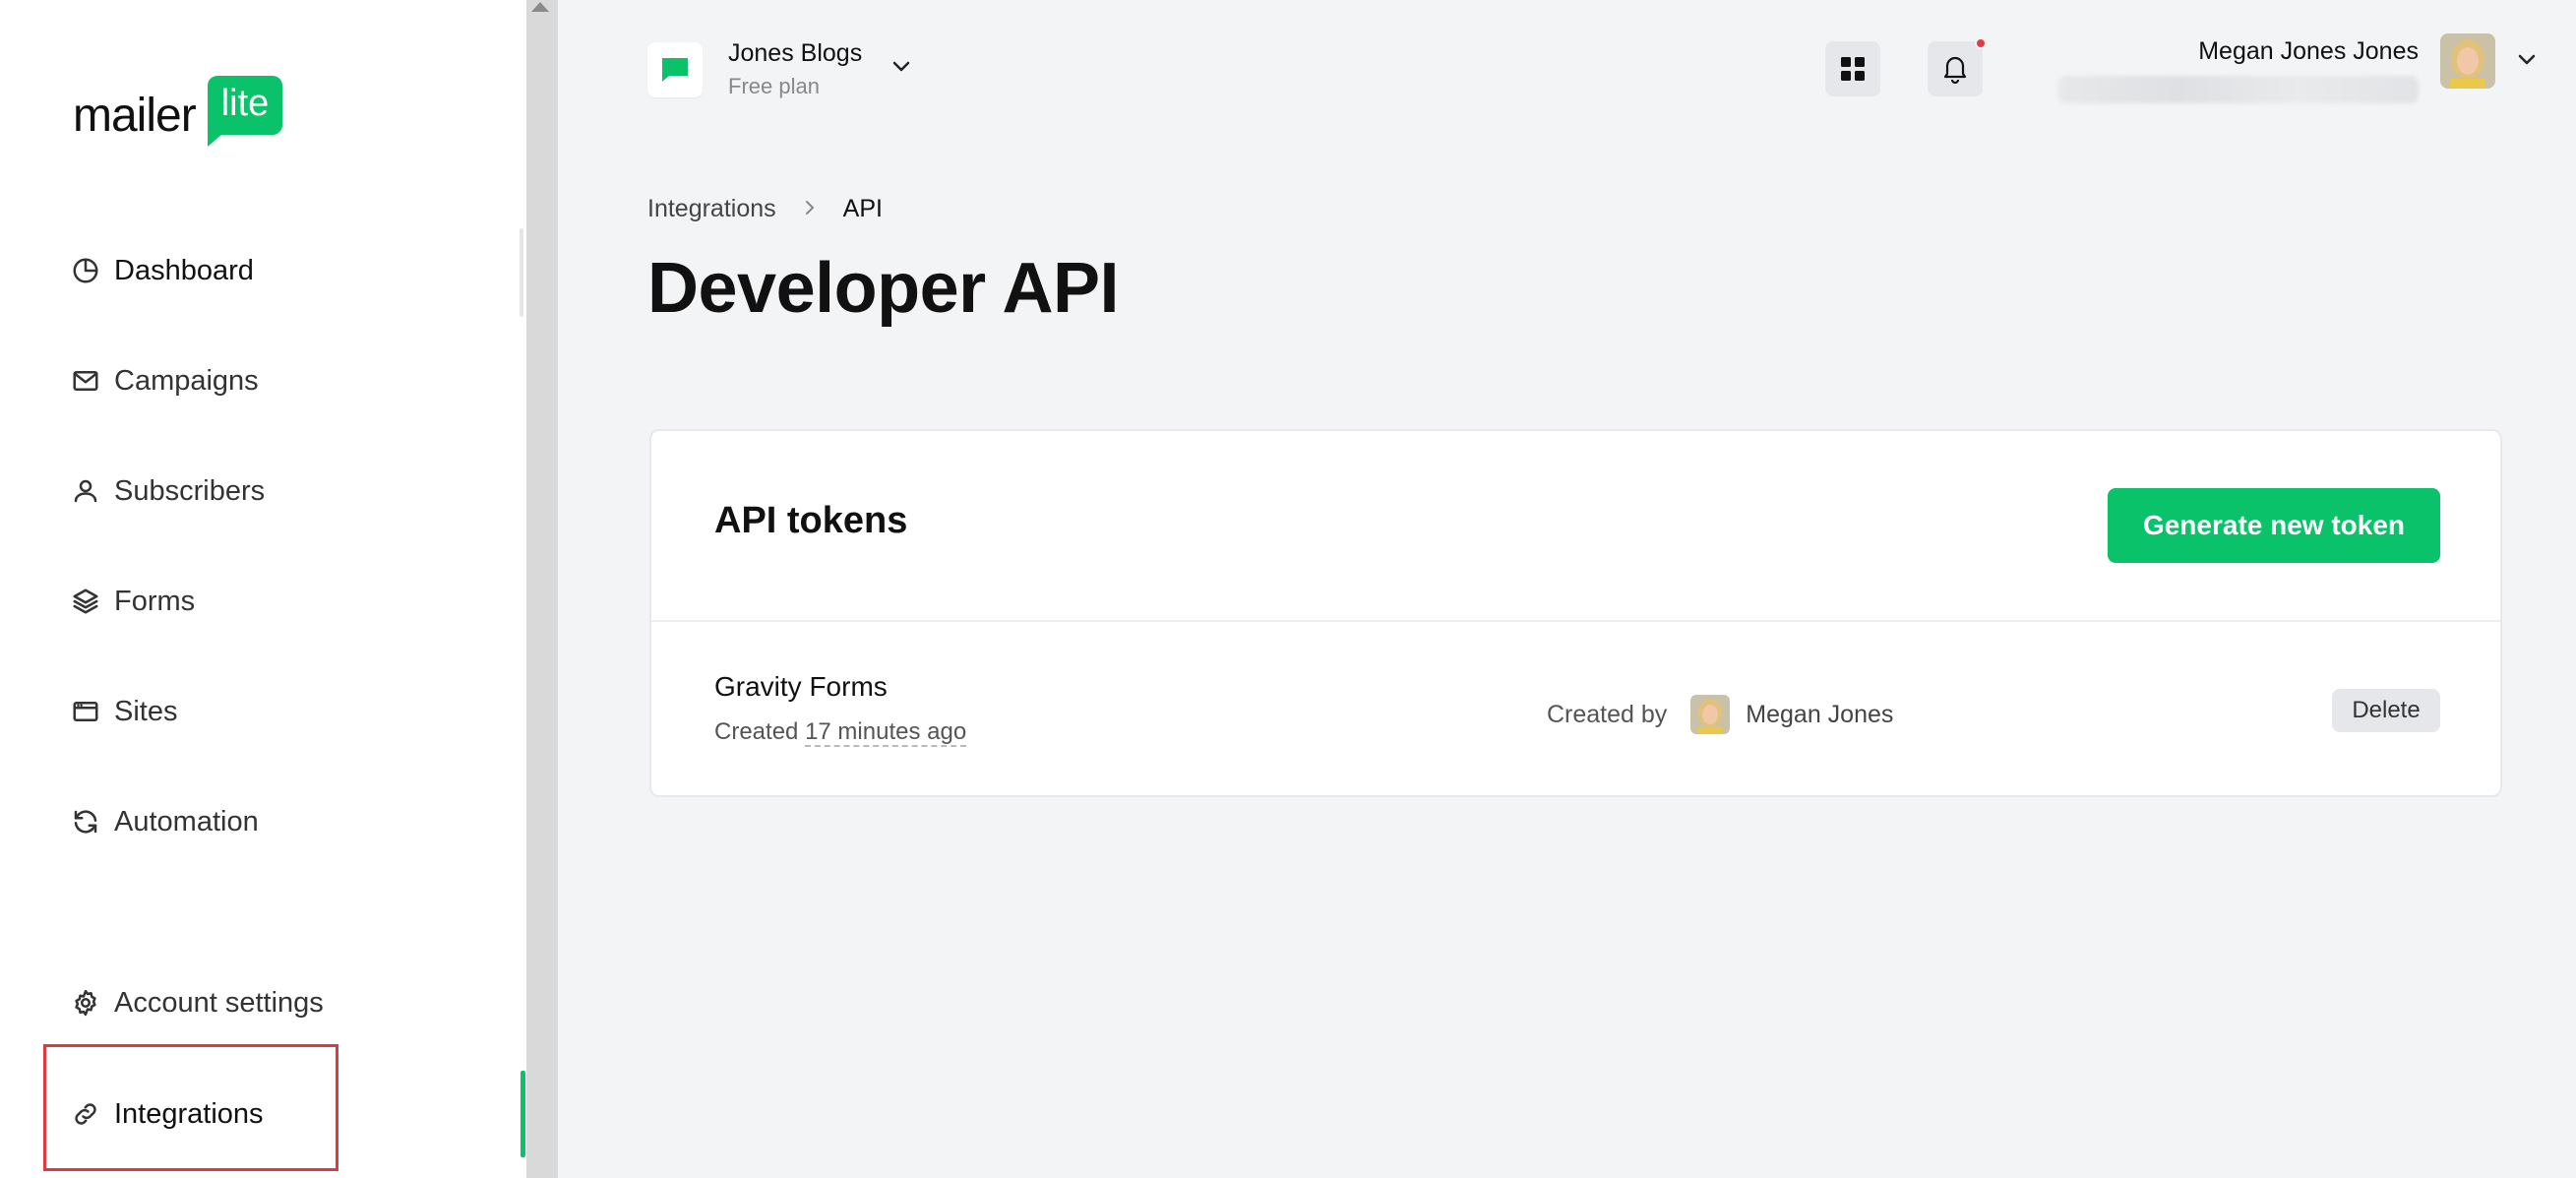 The image size is (2576, 1178). I want to click on logo-text: mailer, so click(135, 115).